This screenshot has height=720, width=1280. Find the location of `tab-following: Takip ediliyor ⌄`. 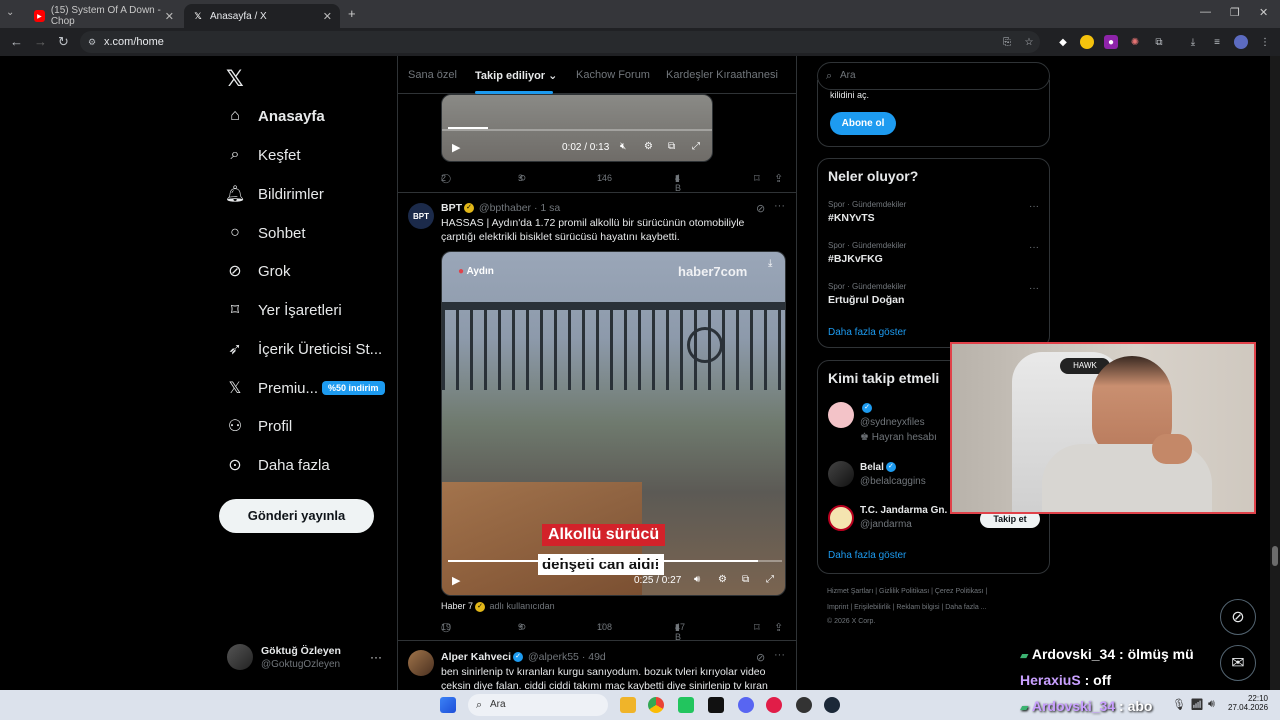

tab-following: Takip ediliyor ⌄ is located at coordinates (516, 75).